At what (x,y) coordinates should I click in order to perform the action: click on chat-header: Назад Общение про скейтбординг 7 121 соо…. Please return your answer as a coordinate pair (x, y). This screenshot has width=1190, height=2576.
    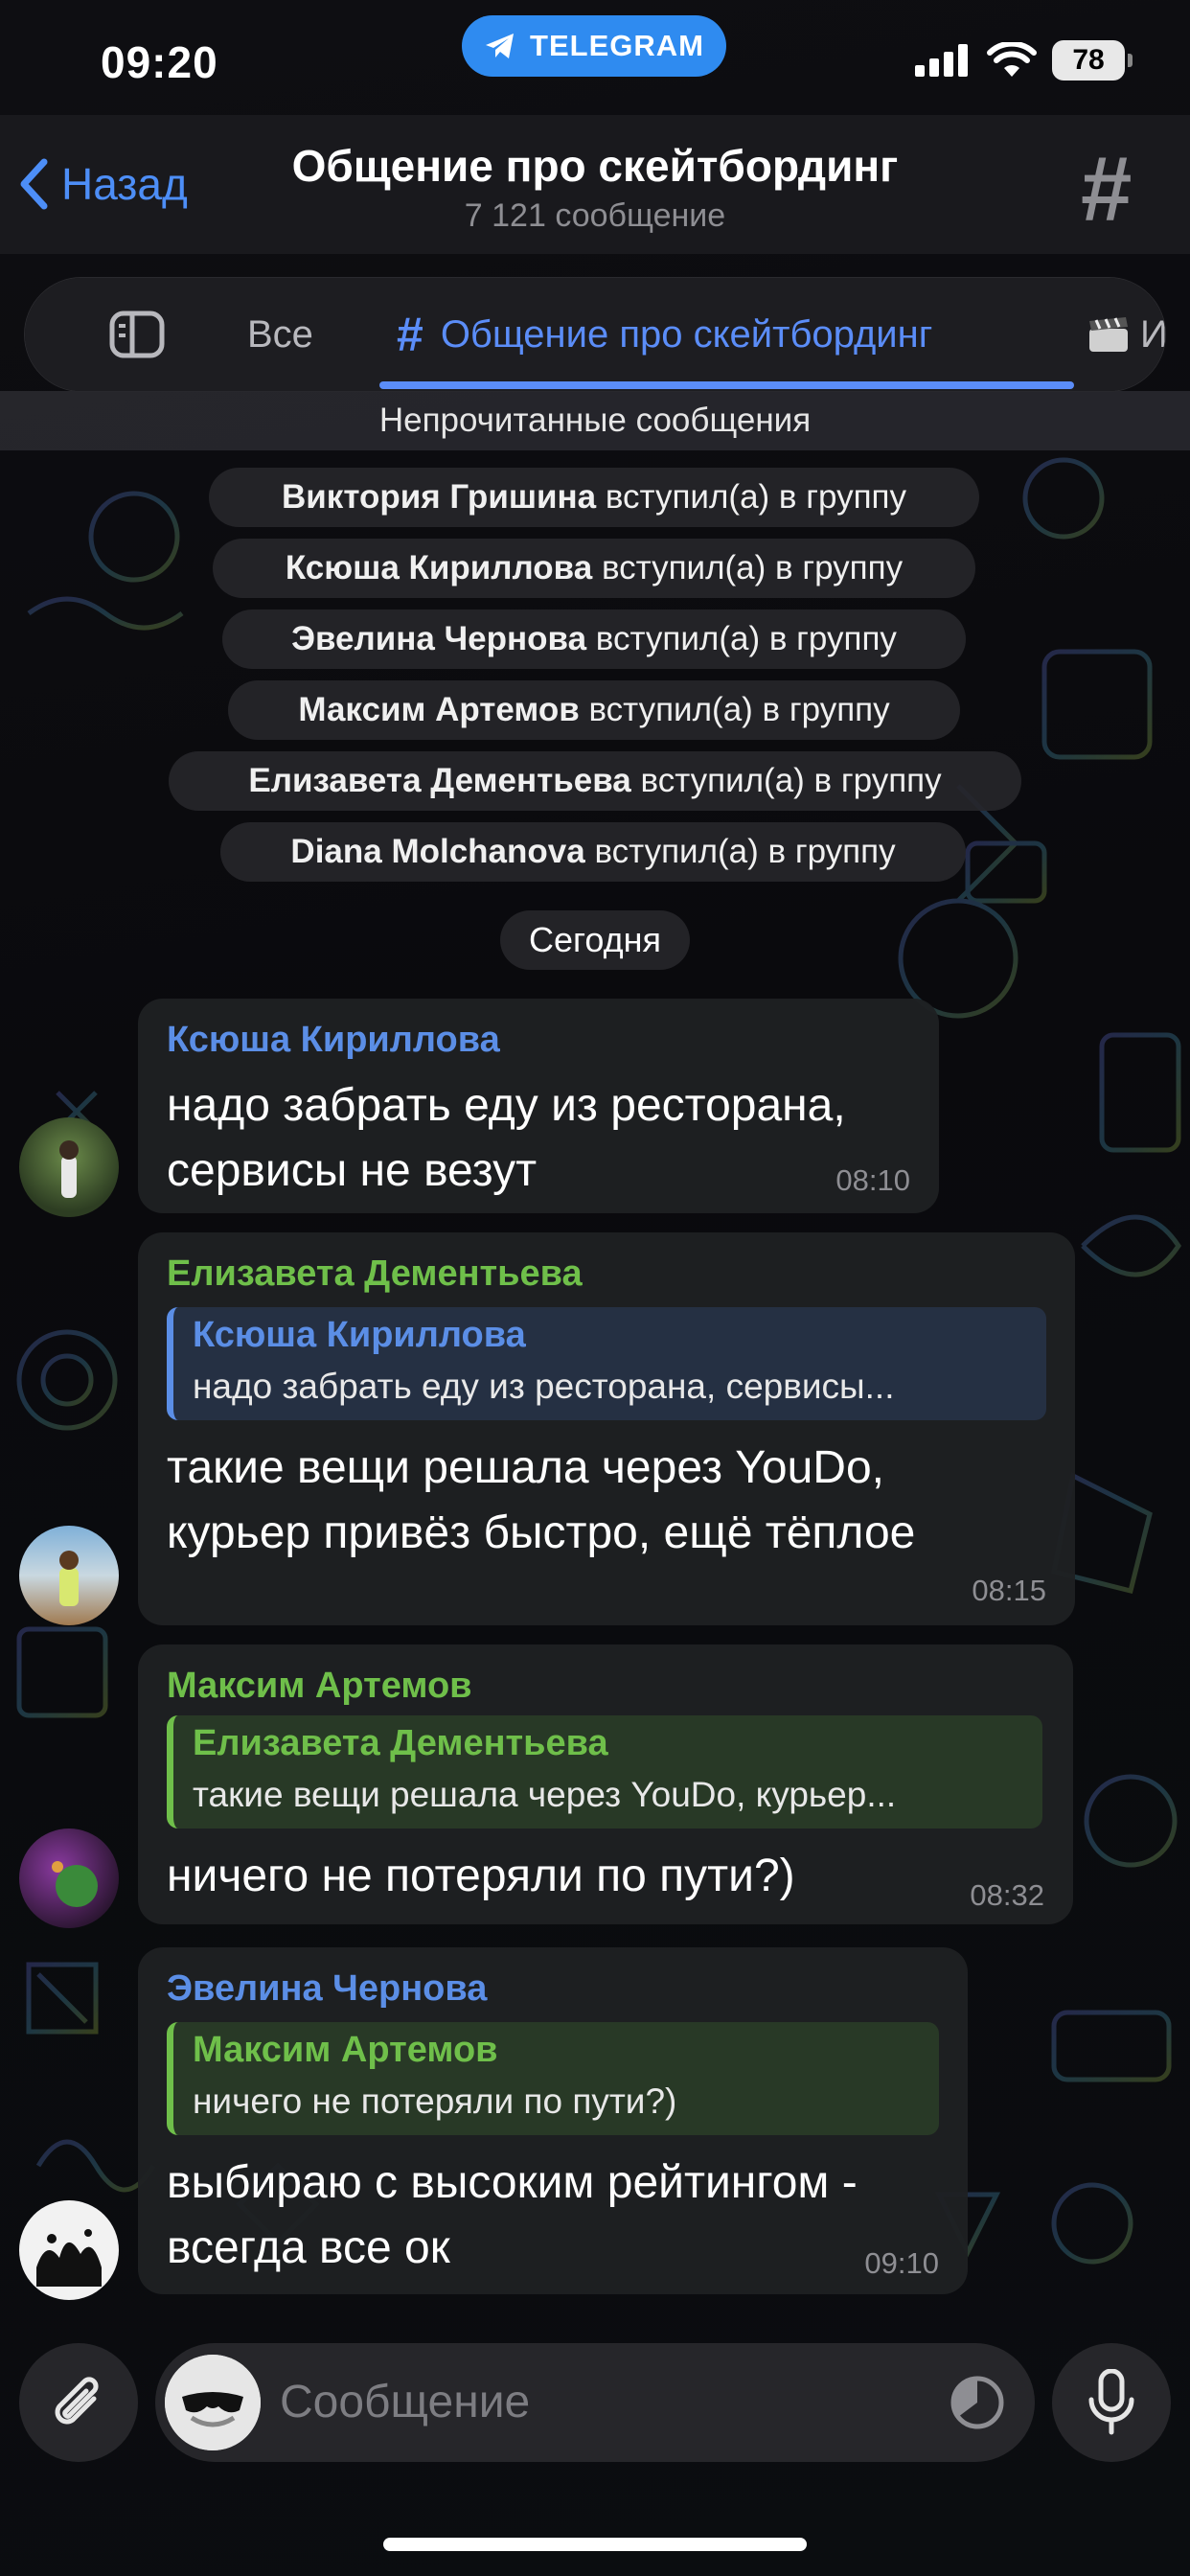
    Looking at the image, I should click on (595, 184).